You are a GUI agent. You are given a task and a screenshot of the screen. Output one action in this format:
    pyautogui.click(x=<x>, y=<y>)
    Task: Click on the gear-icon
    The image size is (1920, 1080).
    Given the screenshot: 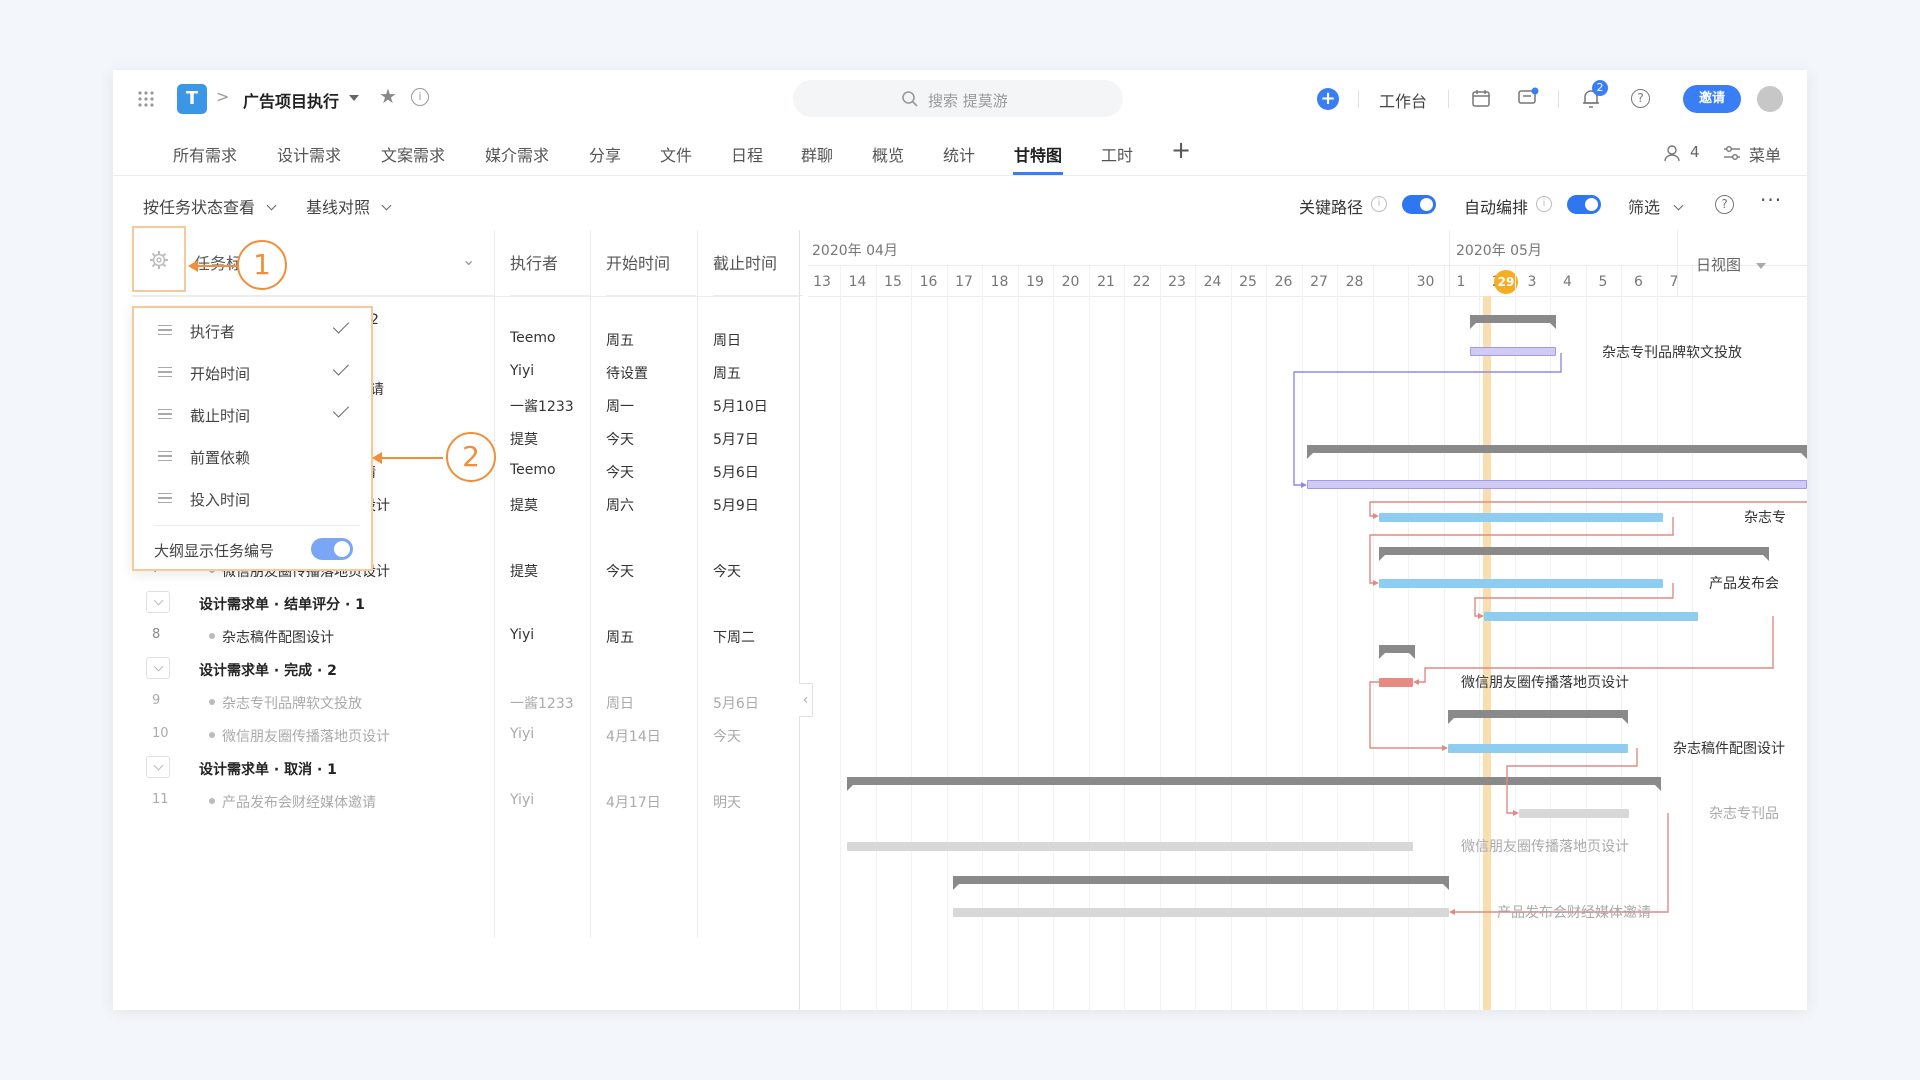 What is the action you would take?
    pyautogui.click(x=159, y=260)
    